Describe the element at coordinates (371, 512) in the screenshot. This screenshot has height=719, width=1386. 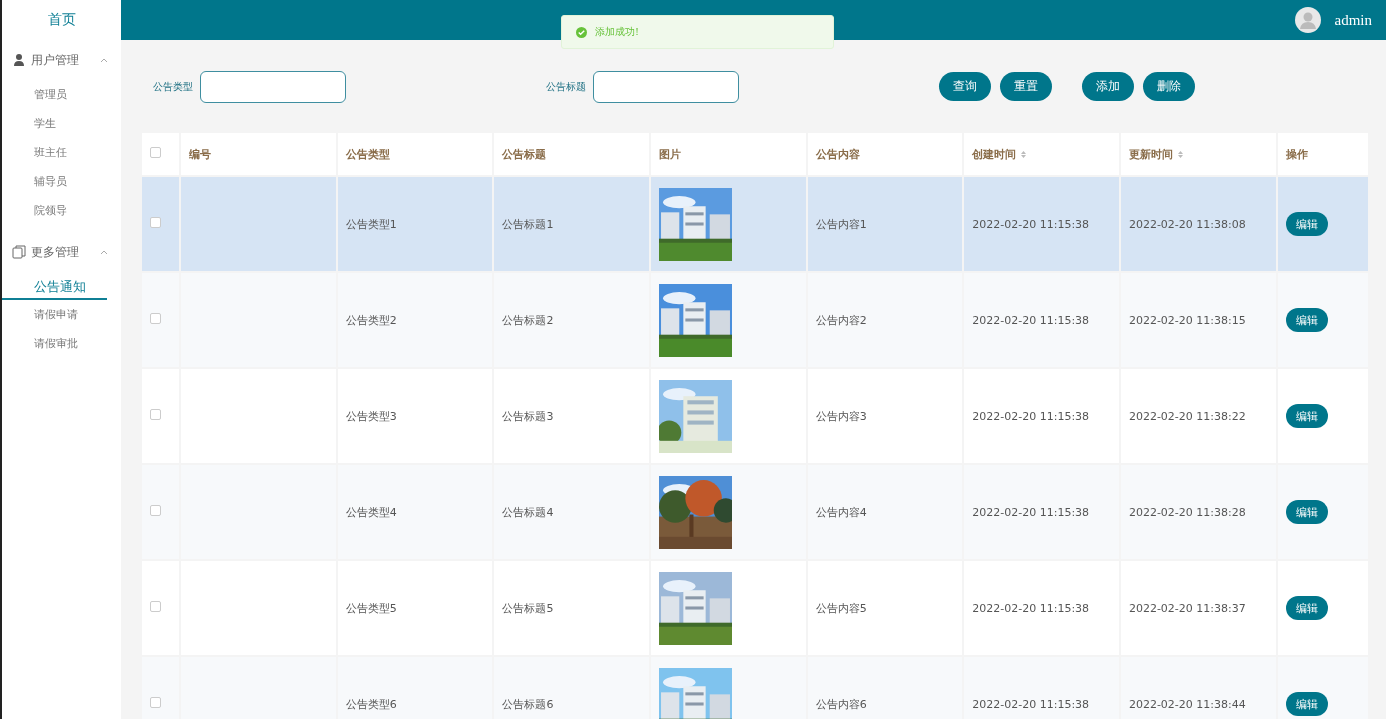
I see `table-cell: 公告类型4` at that location.